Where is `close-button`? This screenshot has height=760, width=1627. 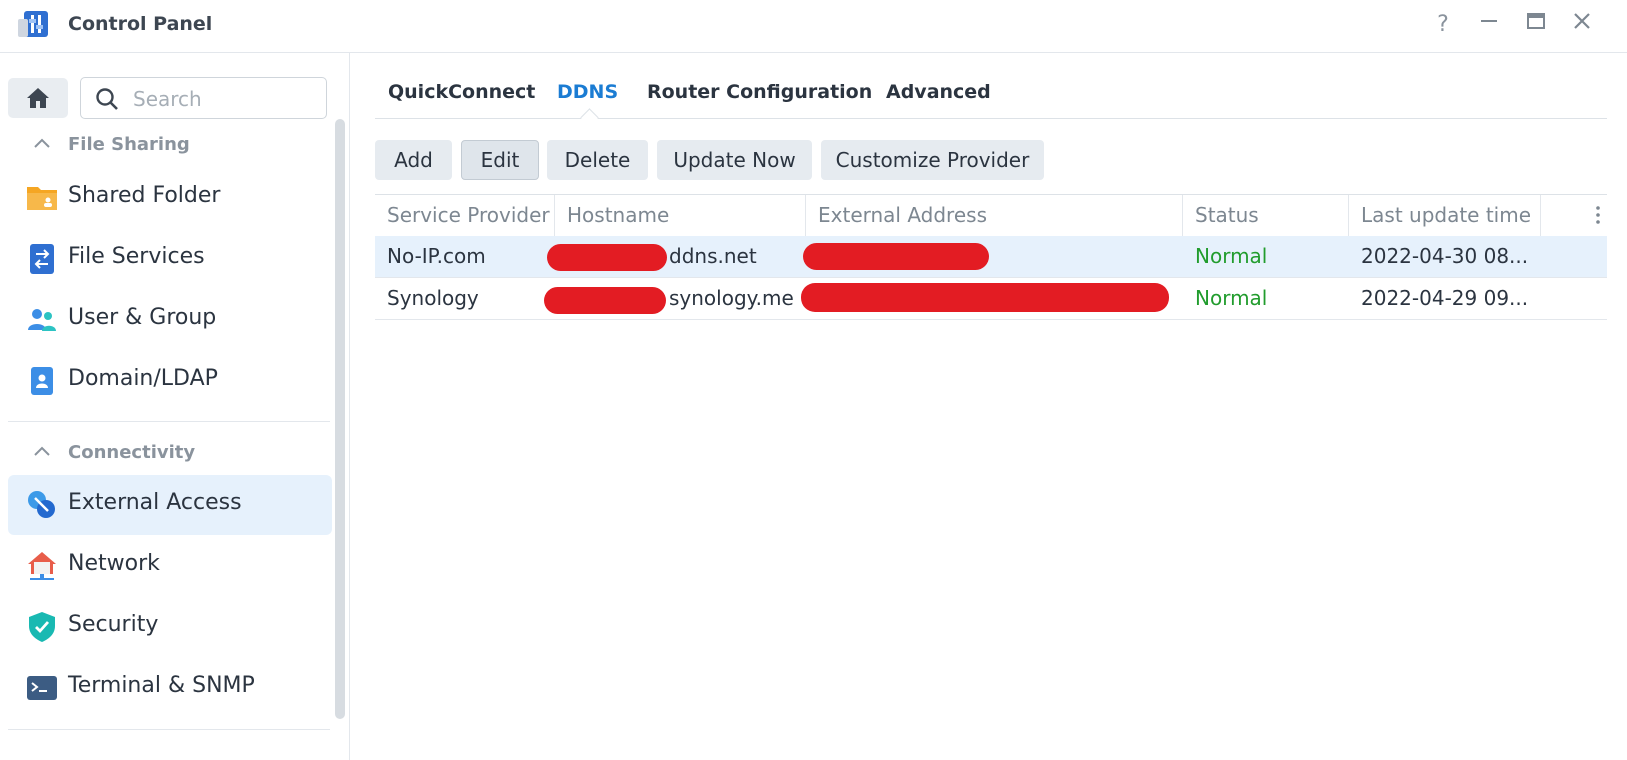
close-button is located at coordinates (1582, 25).